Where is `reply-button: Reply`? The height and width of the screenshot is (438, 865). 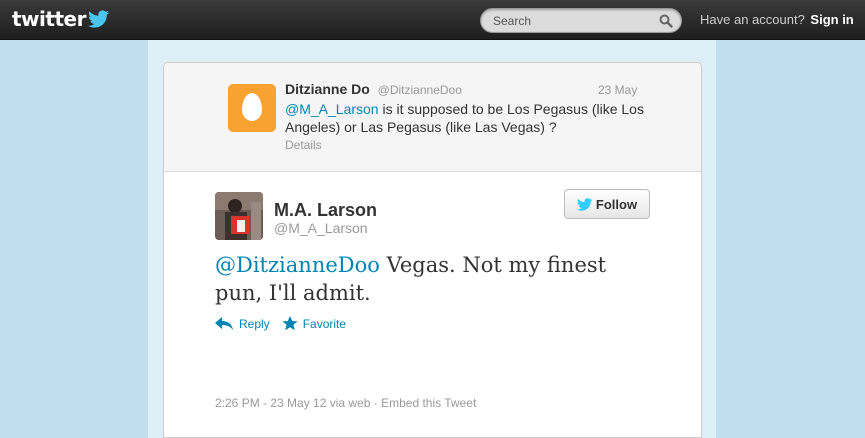
reply-button: Reply is located at coordinates (242, 323).